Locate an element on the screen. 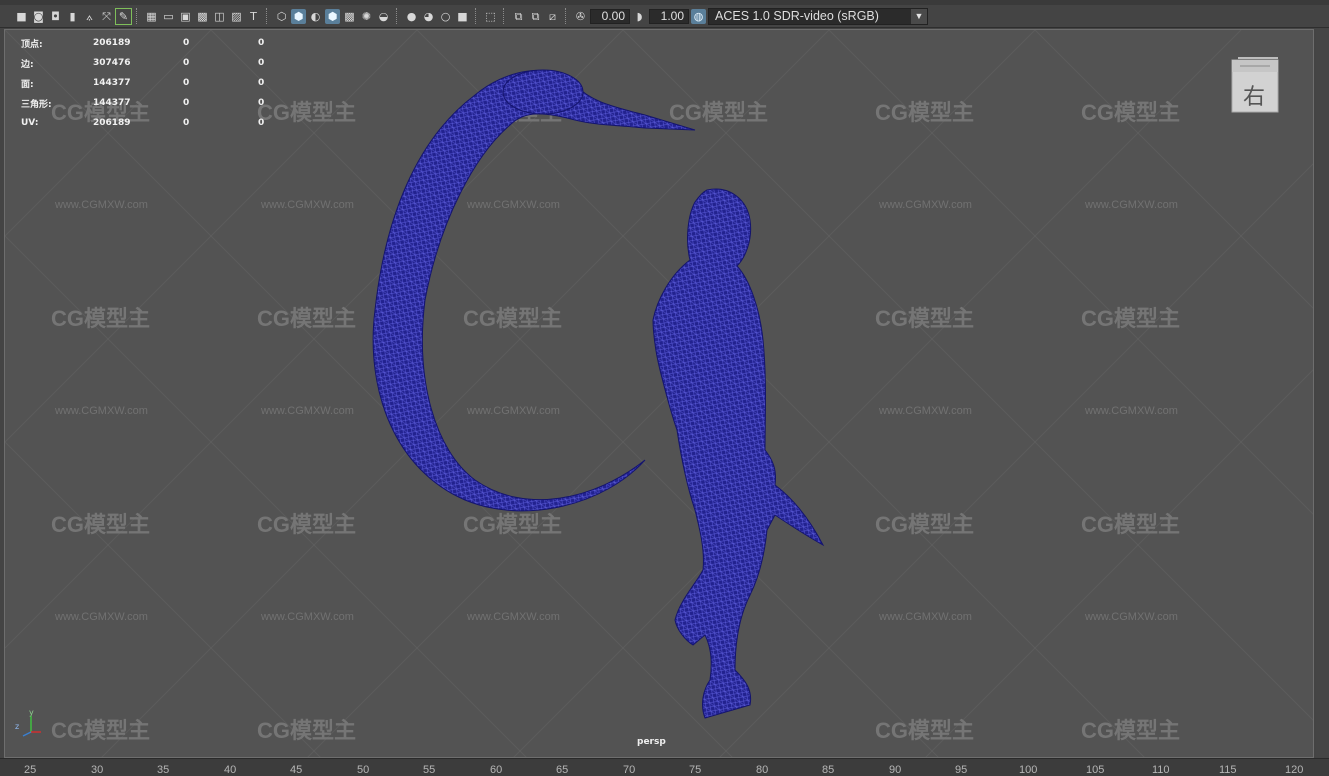 The height and width of the screenshot is (776, 1329). hud-label: UV: is located at coordinates (30, 123).